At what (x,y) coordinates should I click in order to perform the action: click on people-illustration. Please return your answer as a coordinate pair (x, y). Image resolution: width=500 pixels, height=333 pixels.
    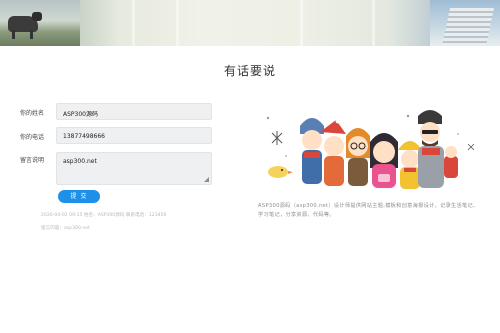
    Looking at the image, I should click on (370, 149).